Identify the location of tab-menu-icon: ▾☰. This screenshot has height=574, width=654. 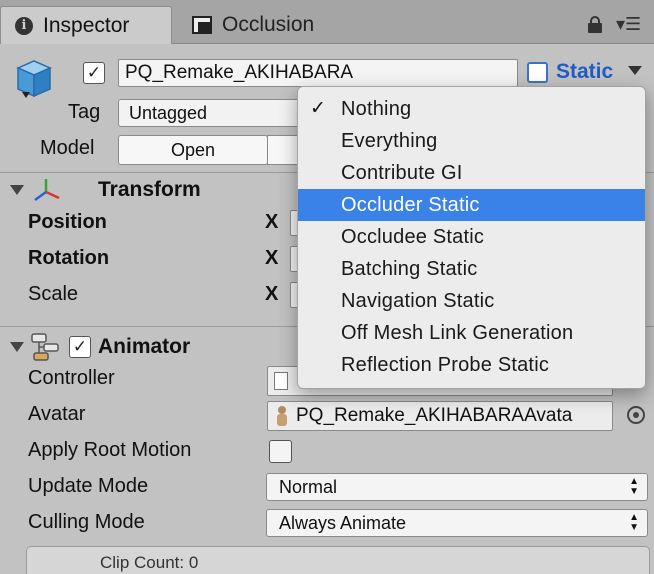
(631, 24).